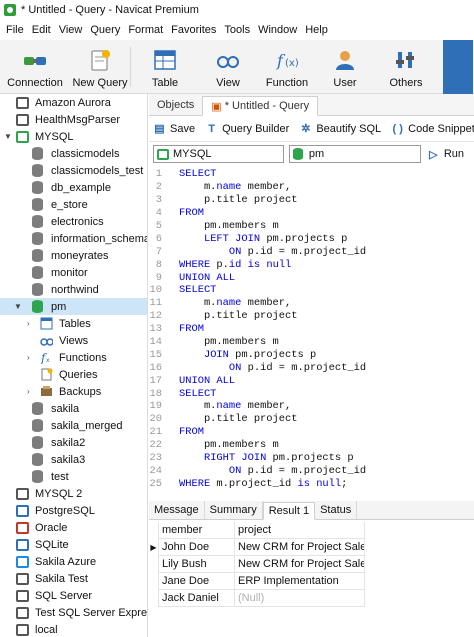  What do you see at coordinates (73, 578) in the screenshot?
I see `connection-item: Sakila Test` at bounding box center [73, 578].